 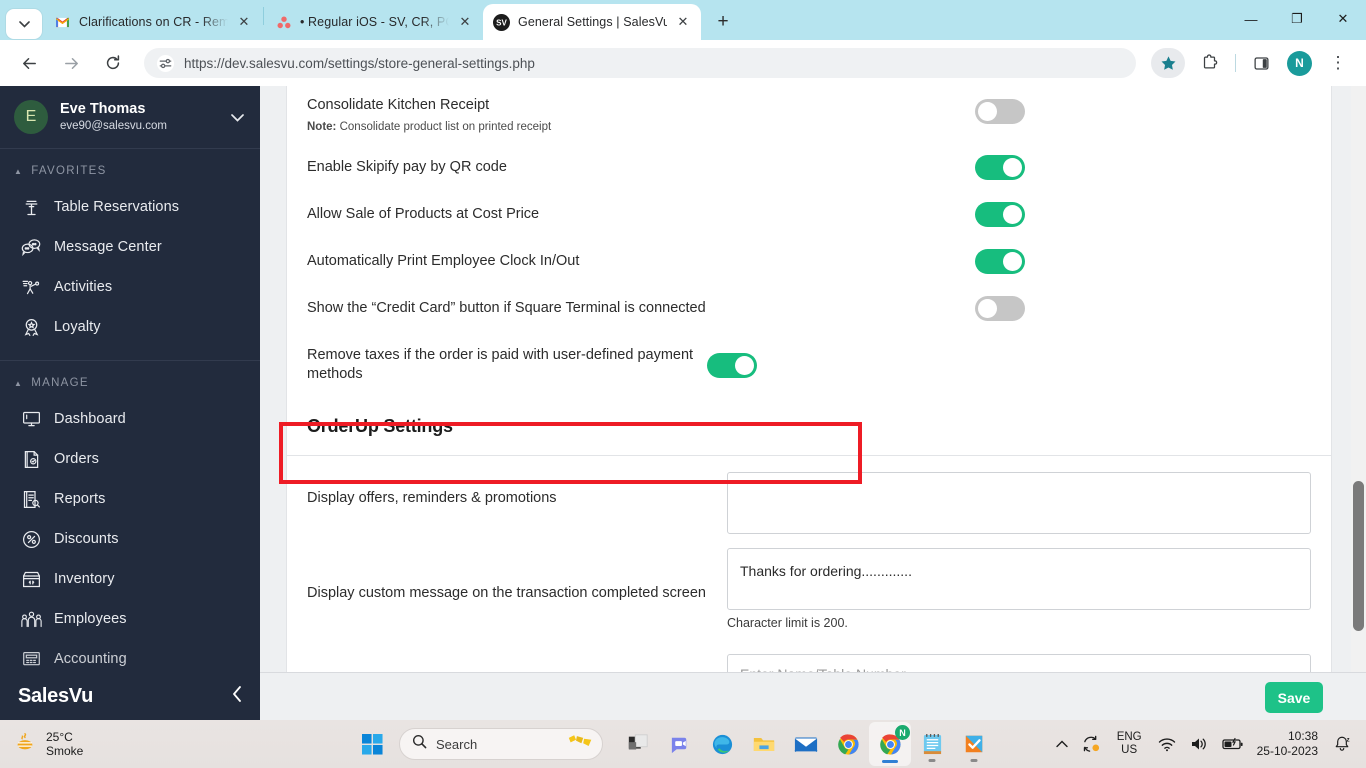 What do you see at coordinates (1000, 214) in the screenshot?
I see `toggle-allow-sale-cost-price` at bounding box center [1000, 214].